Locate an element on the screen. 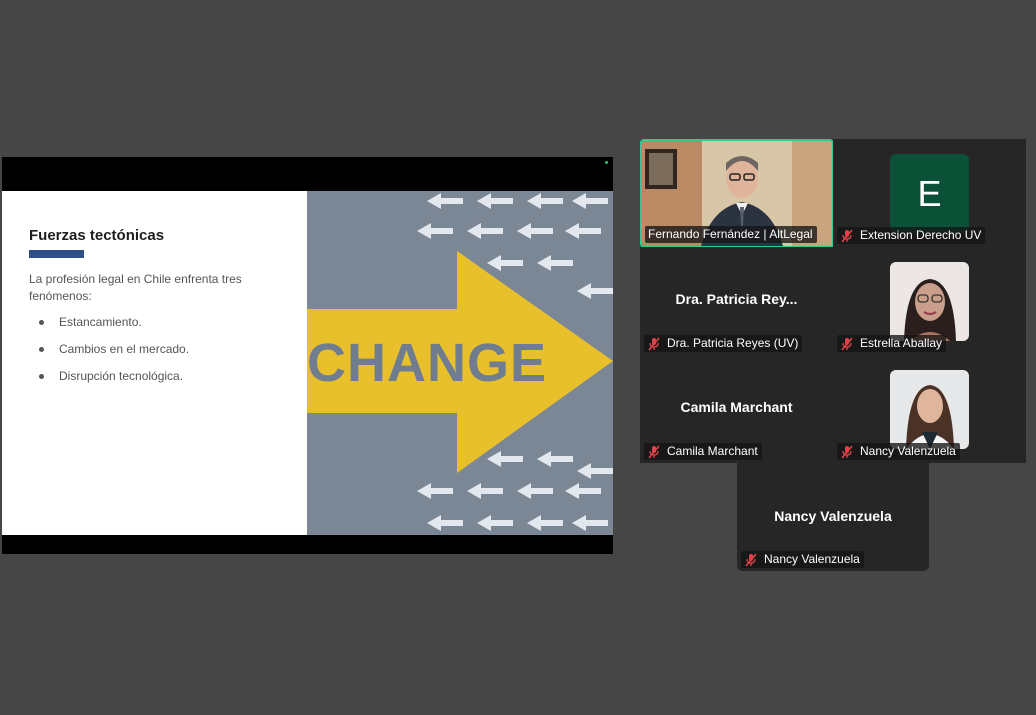 This screenshot has width=1036, height=715. participant-tile-nancy-valenzuela-photo: Nancy Valenzuela is located at coordinates (929, 409).